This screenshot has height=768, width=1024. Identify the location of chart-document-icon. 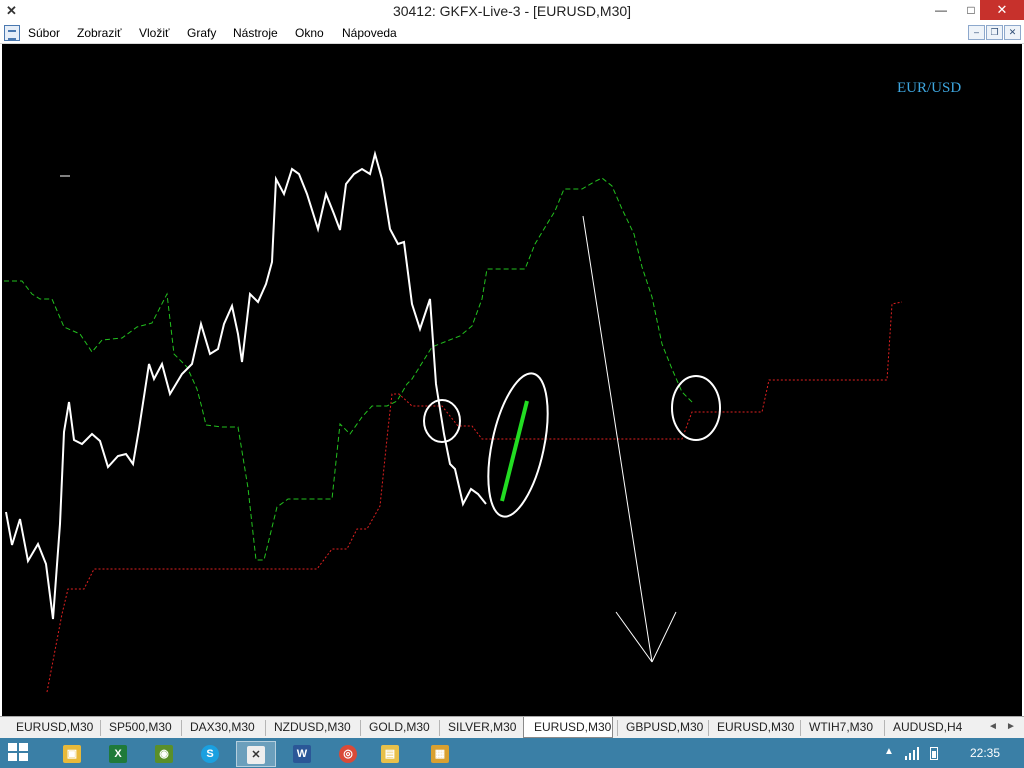
(12, 33).